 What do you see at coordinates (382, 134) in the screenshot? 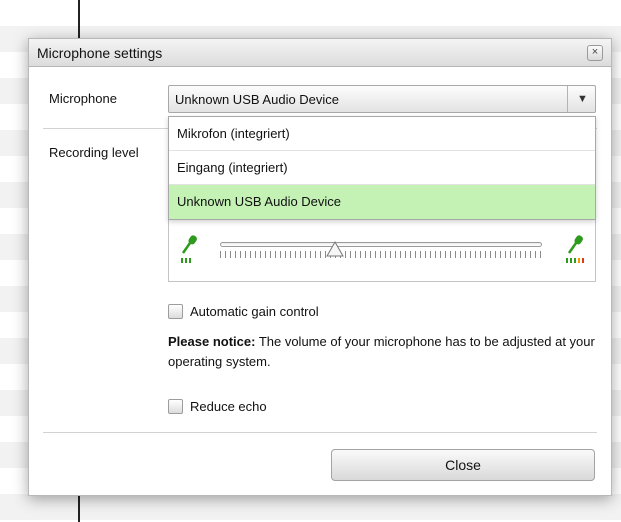
I see `microphone-option-mikrofon: Mikrofon (integriert)` at bounding box center [382, 134].